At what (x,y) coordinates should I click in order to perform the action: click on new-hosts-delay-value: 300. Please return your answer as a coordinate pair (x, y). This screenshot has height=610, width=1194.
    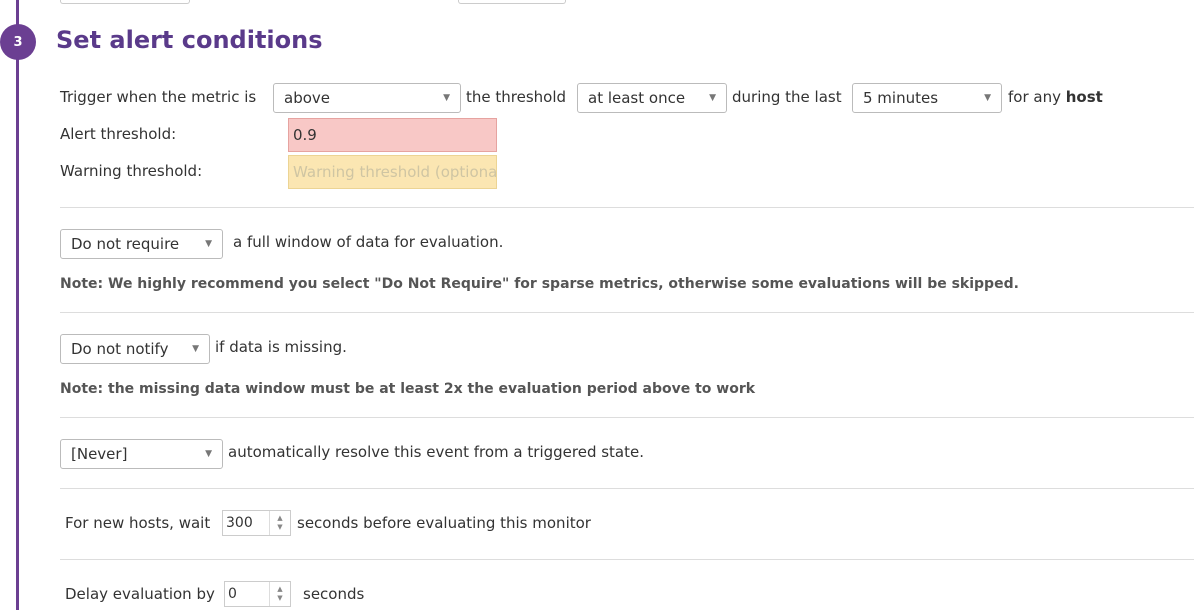
    Looking at the image, I should click on (239, 523).